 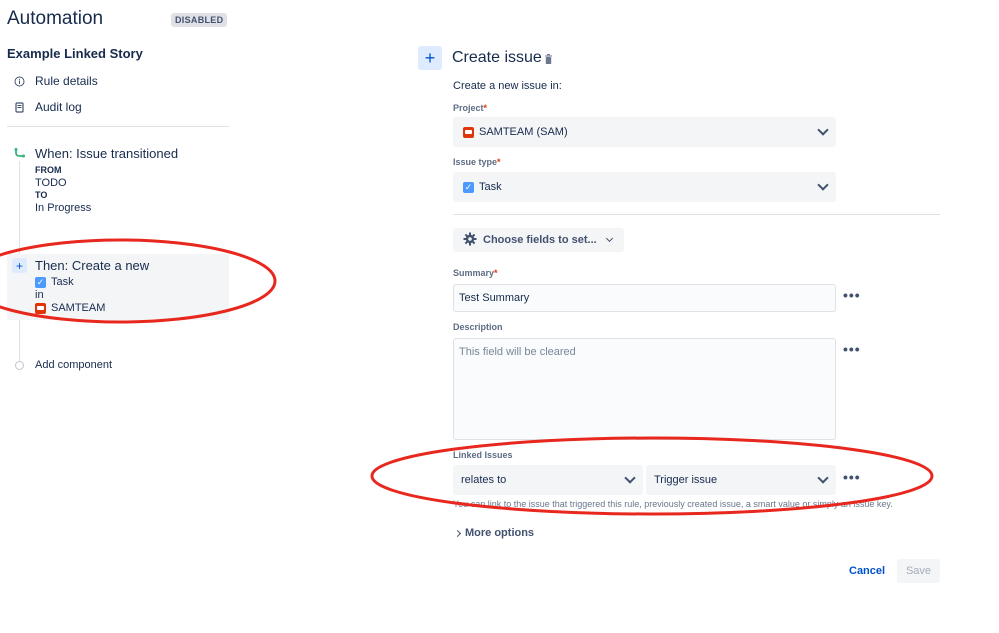 I want to click on summary-more-icon: •••, so click(x=852, y=295).